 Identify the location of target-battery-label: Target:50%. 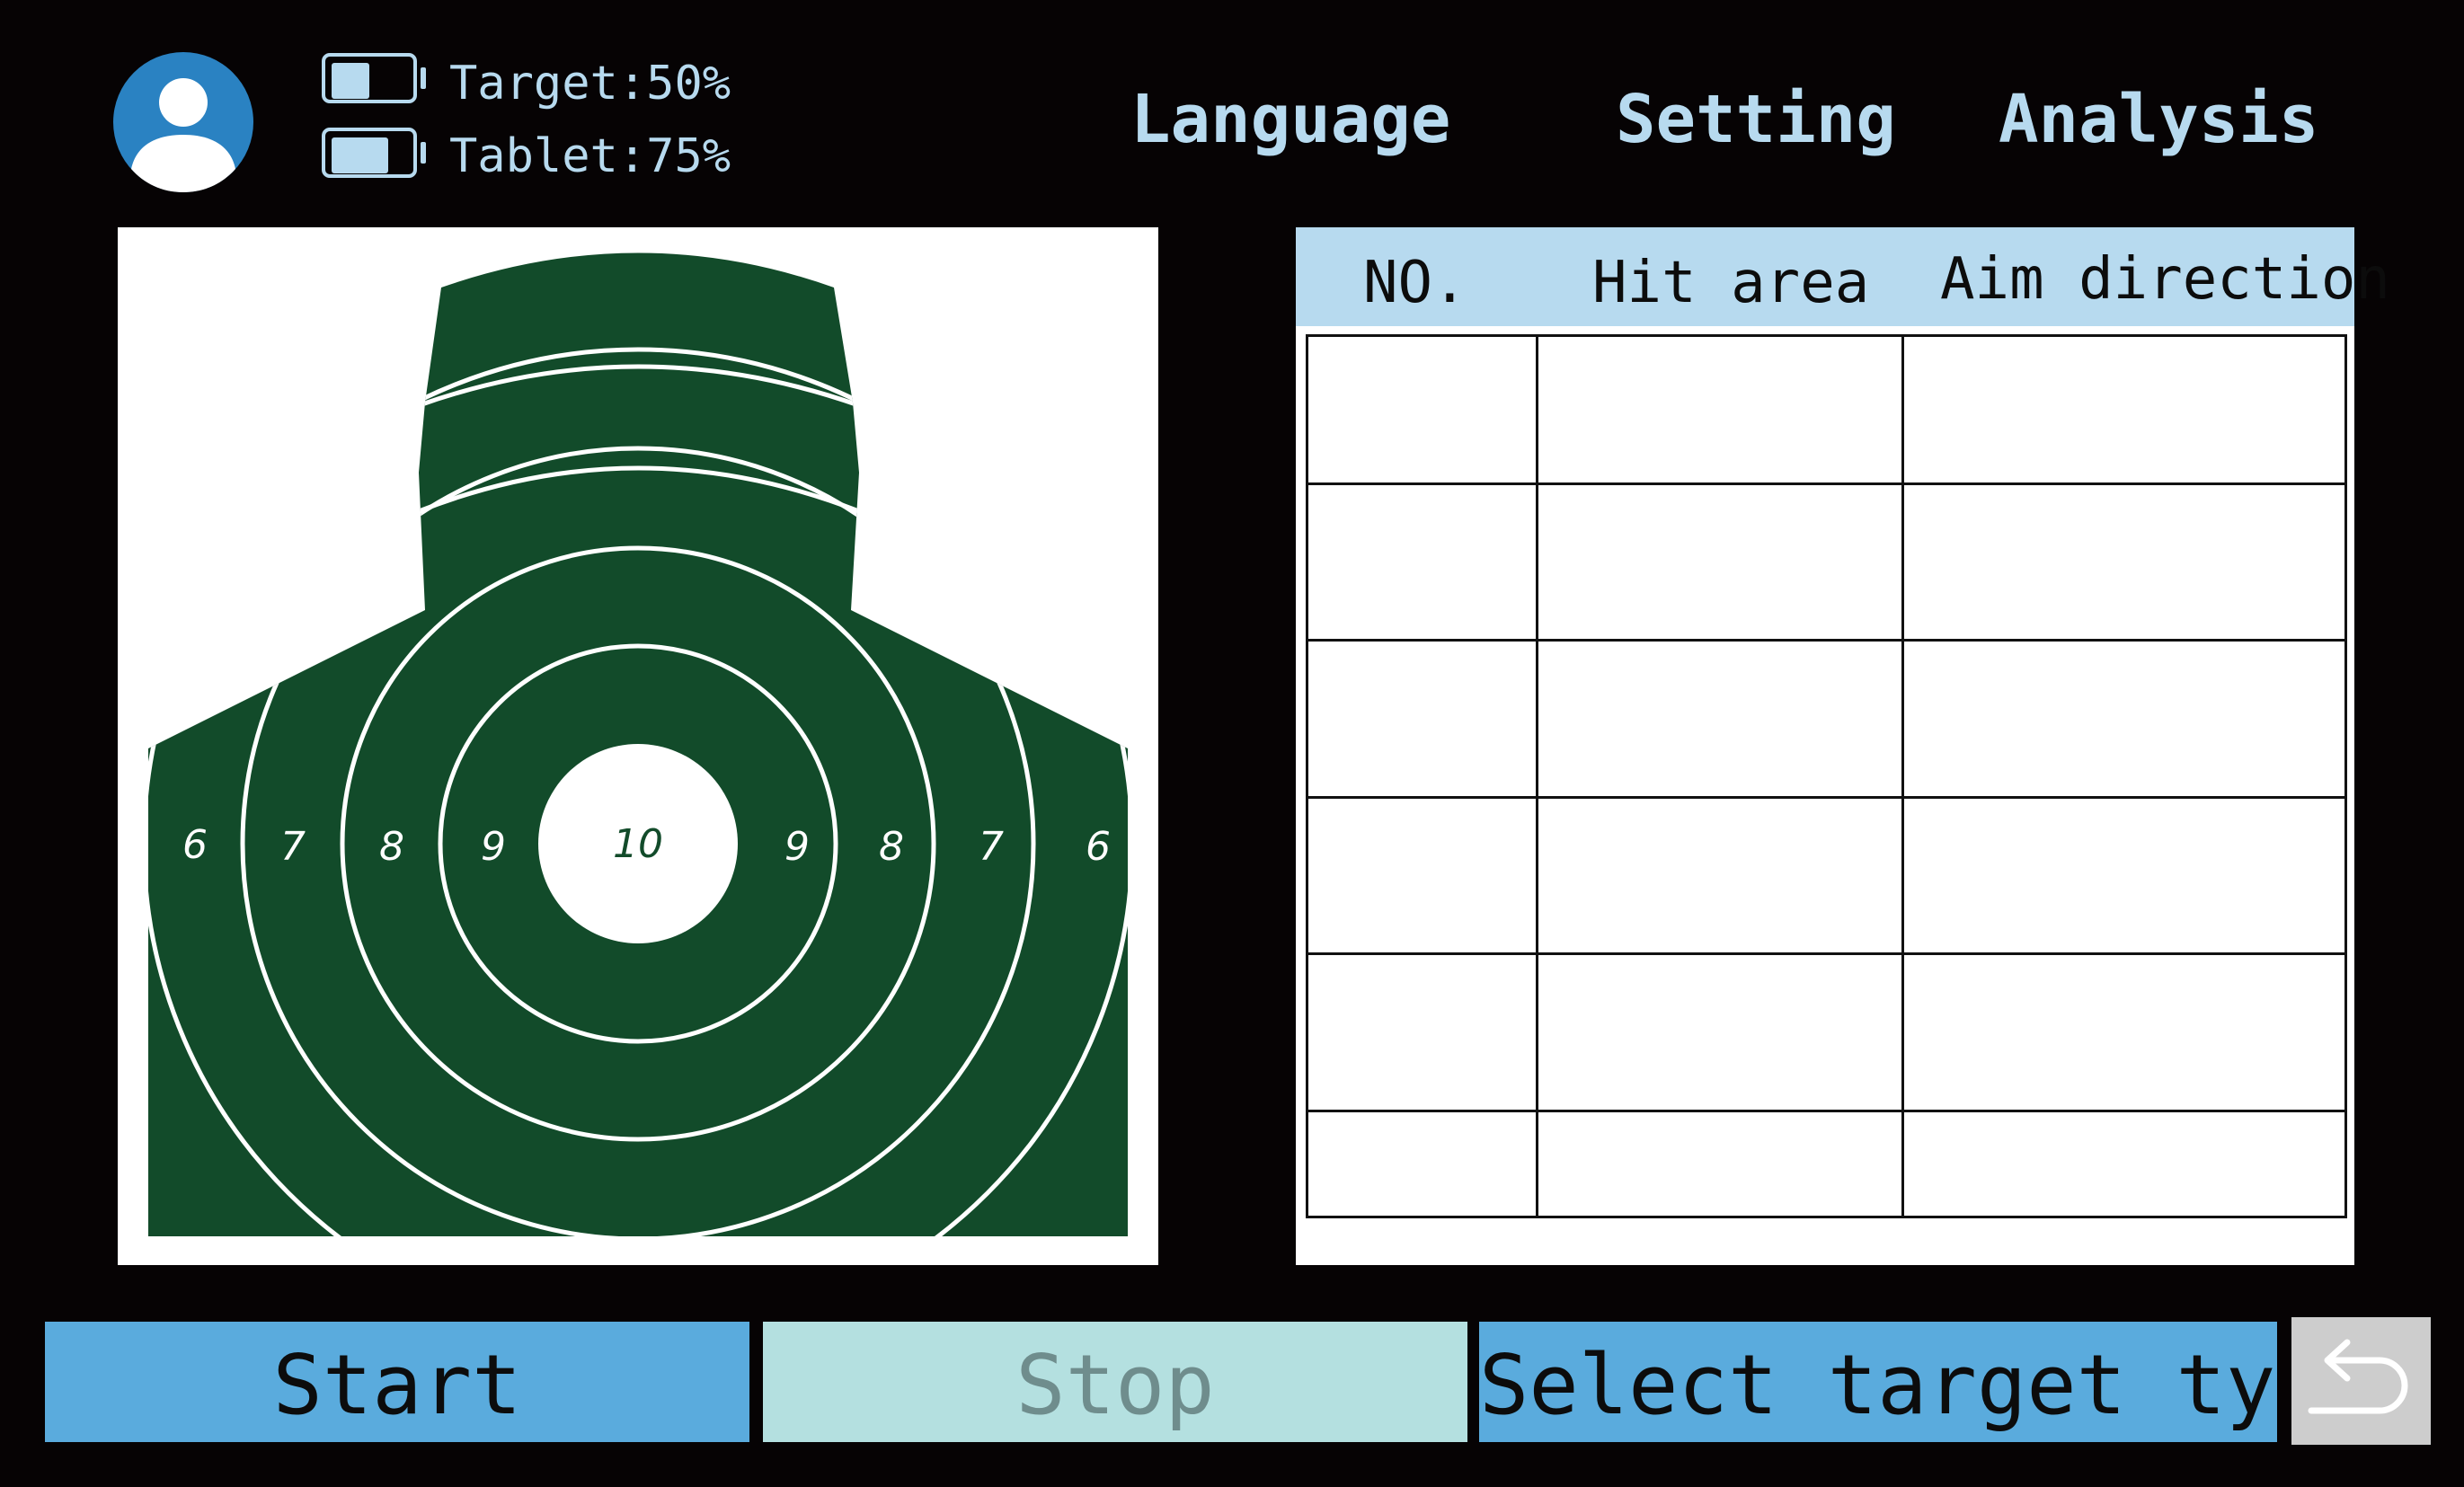
(590, 84).